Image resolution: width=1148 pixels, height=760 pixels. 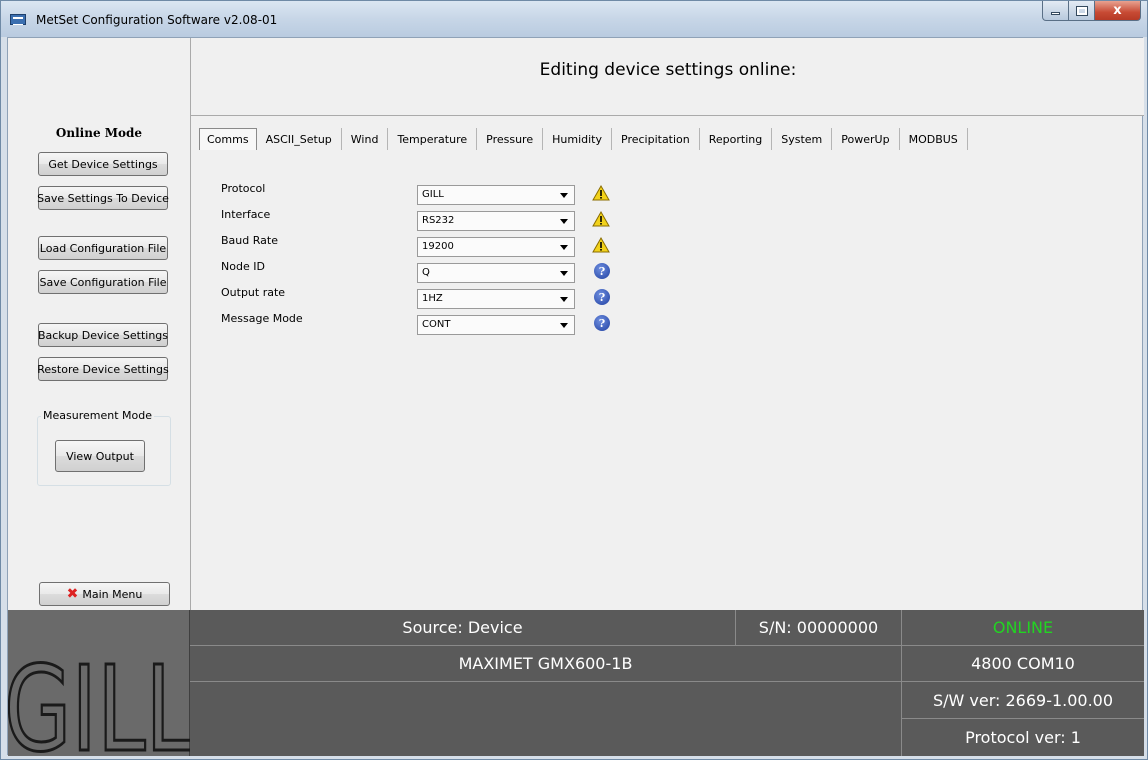 What do you see at coordinates (1023, 664) in the screenshot?
I see `port-cell: 4800 COM10` at bounding box center [1023, 664].